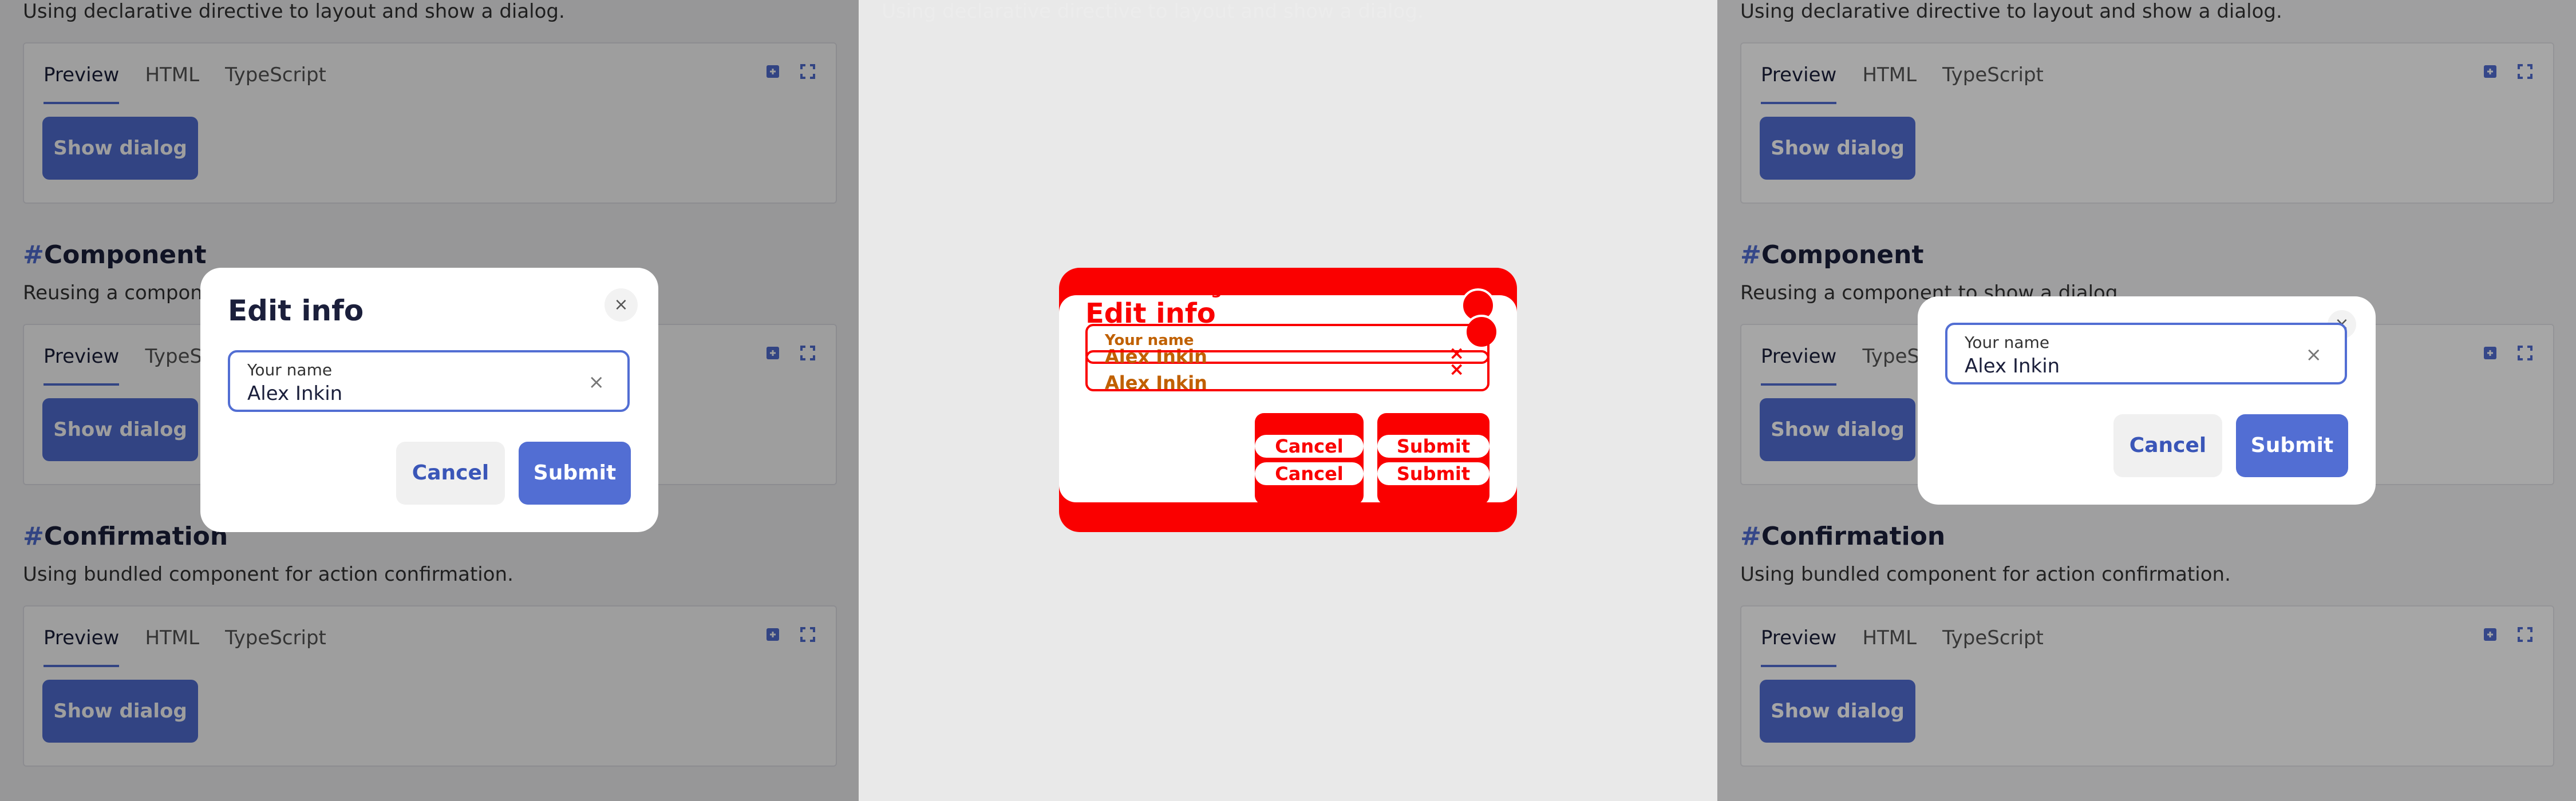 This screenshot has width=2576, height=801. I want to click on highlight-submit-button: Submit Submit, so click(1433, 459).